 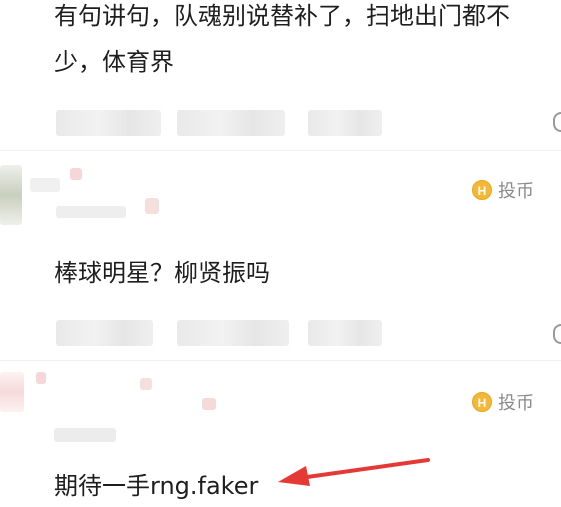 I want to click on comment-2-text: 棒球明星？柳贤振吗, so click(x=162, y=273).